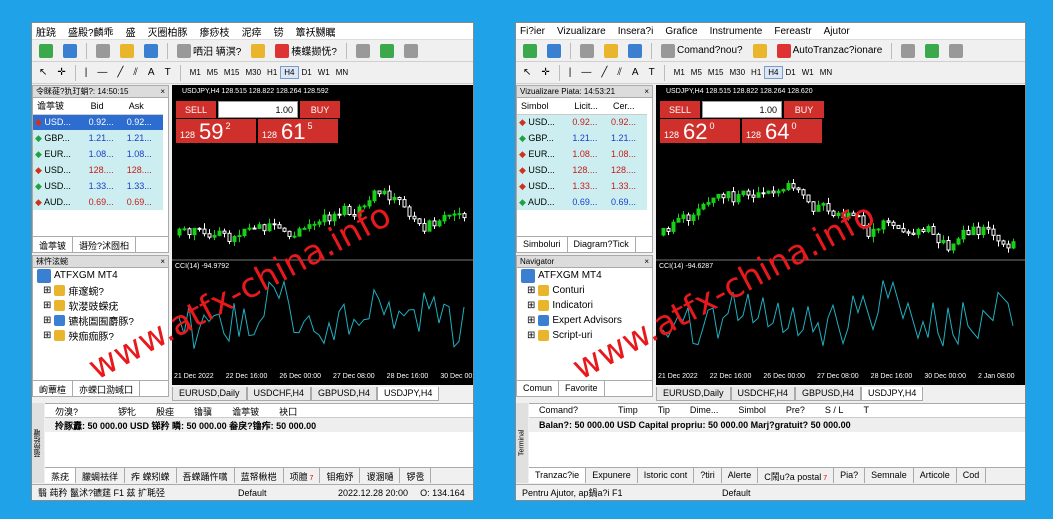 The width and height of the screenshot is (1053, 519). What do you see at coordinates (581, 31) in the screenshot?
I see `menu-item-1: Vizualizare` at bounding box center [581, 31].